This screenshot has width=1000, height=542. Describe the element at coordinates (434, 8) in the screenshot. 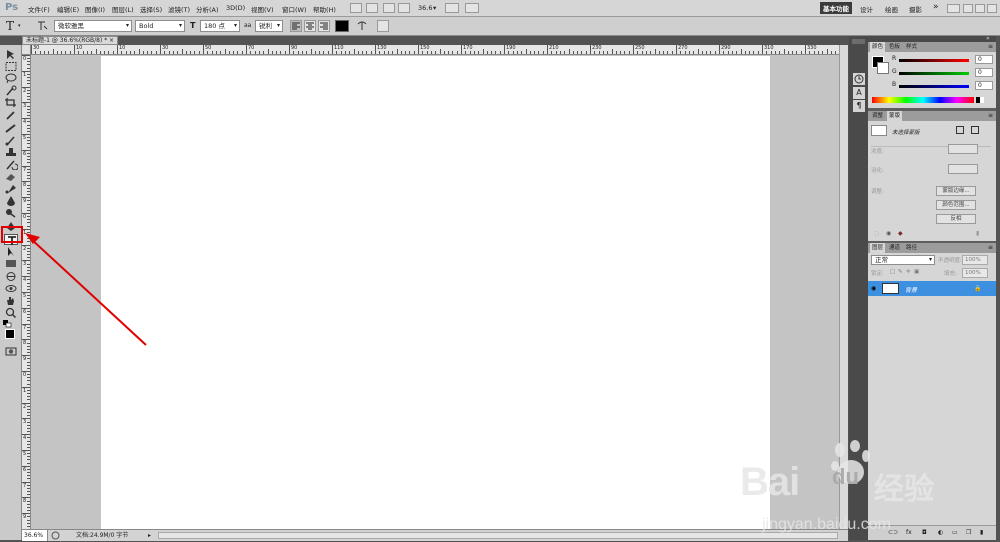

I see `zoom-dropdown-icon: ▾` at that location.